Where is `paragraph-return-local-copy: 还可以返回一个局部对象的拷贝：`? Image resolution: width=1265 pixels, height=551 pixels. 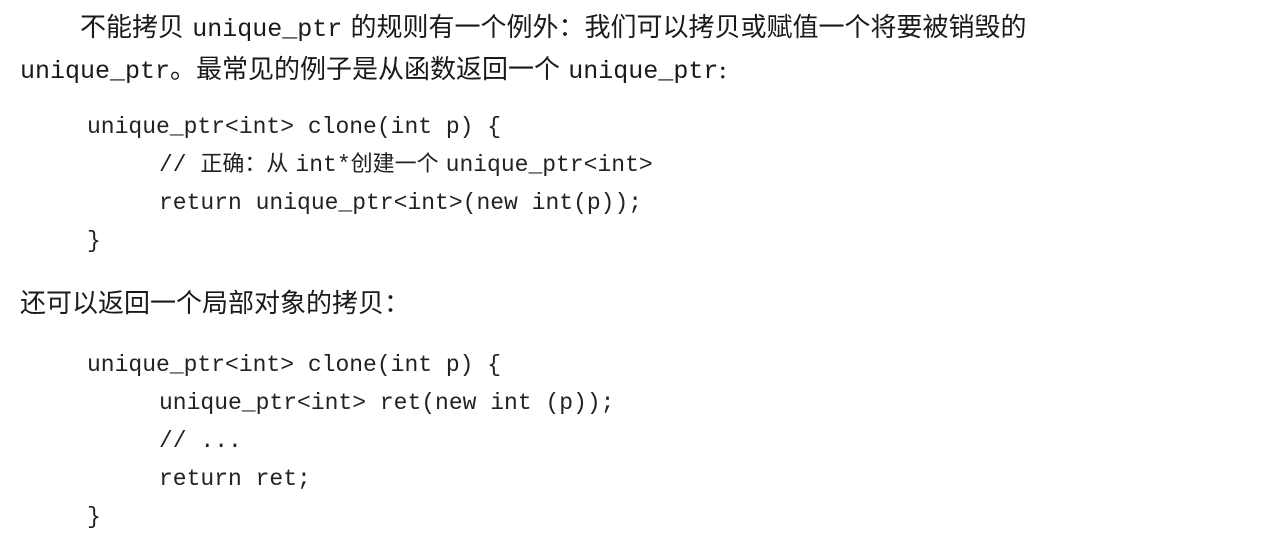
paragraph-return-local-copy: 还可以返回一个局部对象的拷贝： is located at coordinates (215, 304).